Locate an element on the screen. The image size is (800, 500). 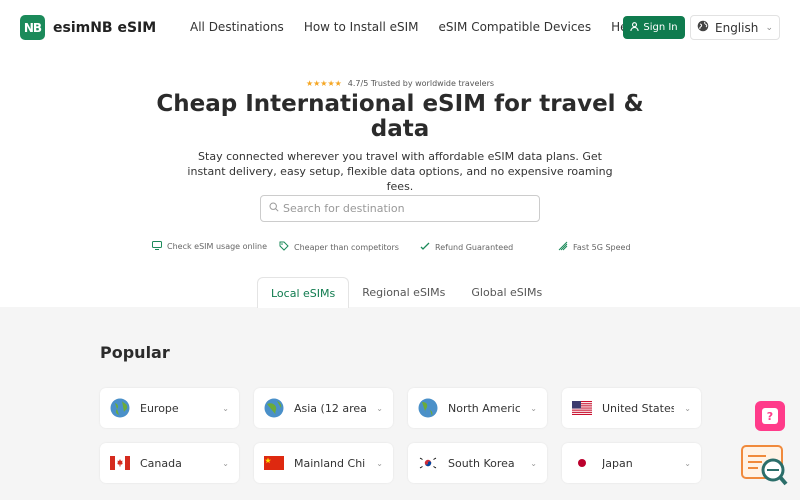
feature-speed: Fast 5G Speed is located at coordinates (594, 247).